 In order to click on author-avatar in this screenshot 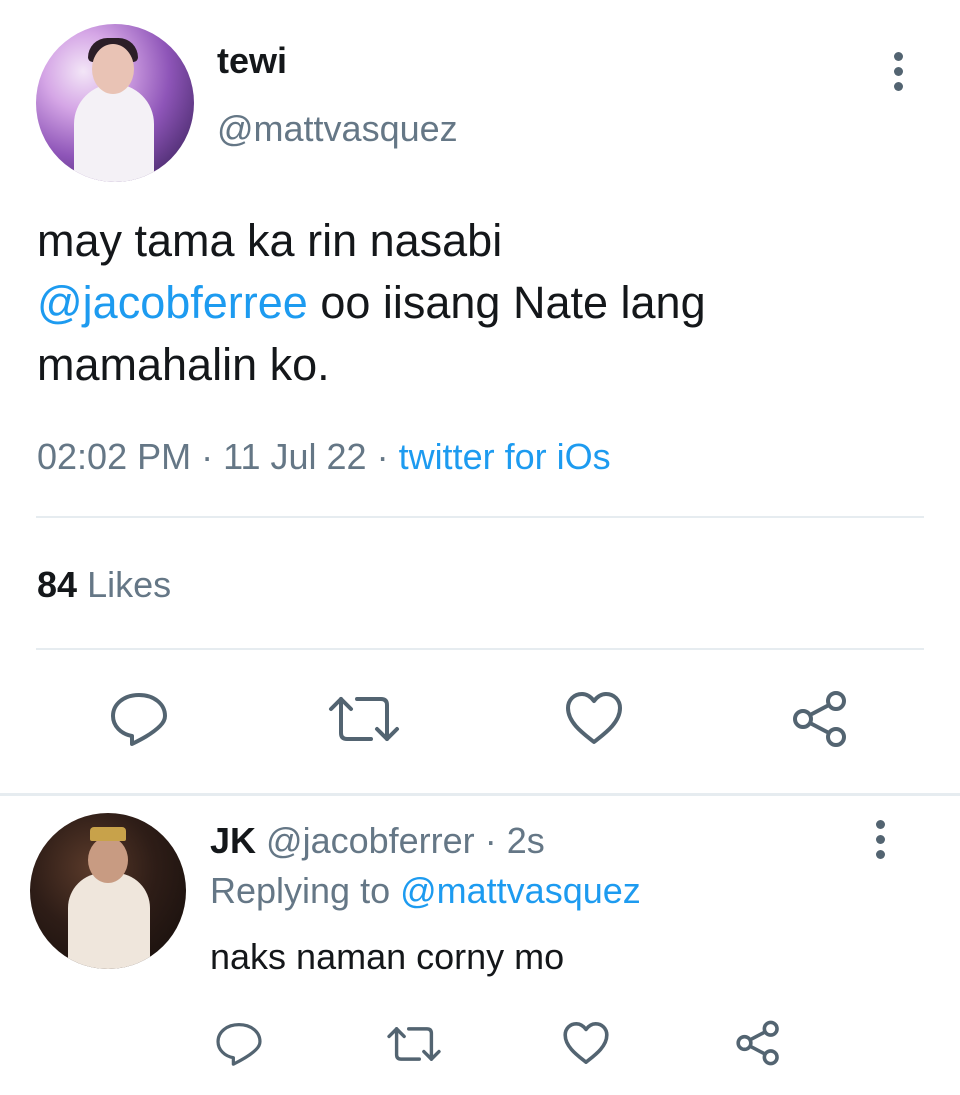, I will do `click(115, 103)`.